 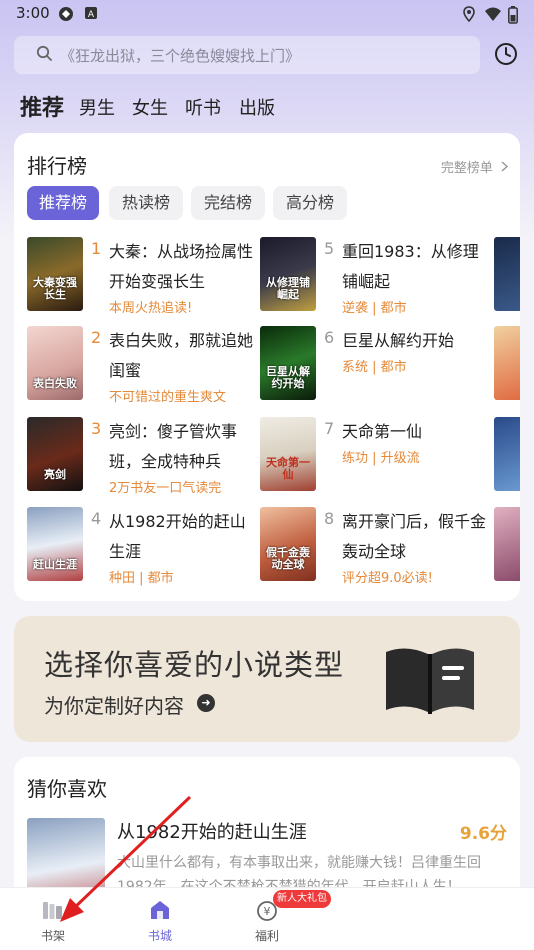 I want to click on nav-label: 福利, so click(x=266, y=936).